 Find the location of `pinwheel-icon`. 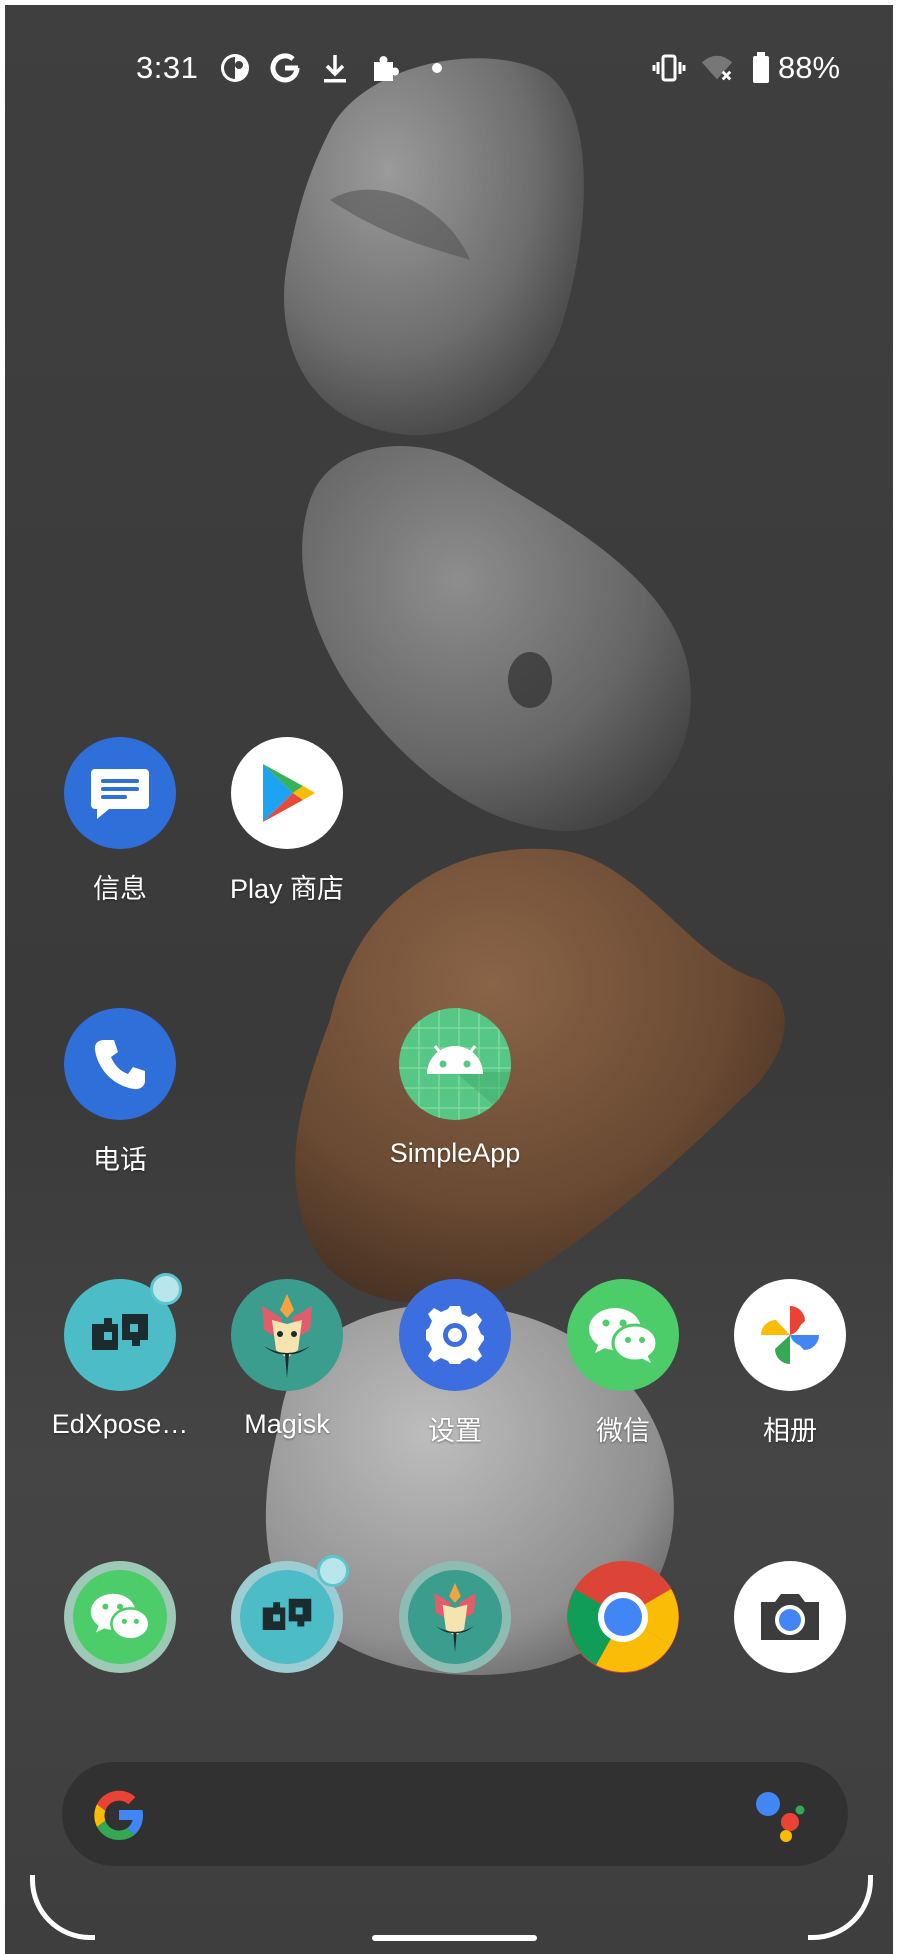

pinwheel-icon is located at coordinates (235, 68).